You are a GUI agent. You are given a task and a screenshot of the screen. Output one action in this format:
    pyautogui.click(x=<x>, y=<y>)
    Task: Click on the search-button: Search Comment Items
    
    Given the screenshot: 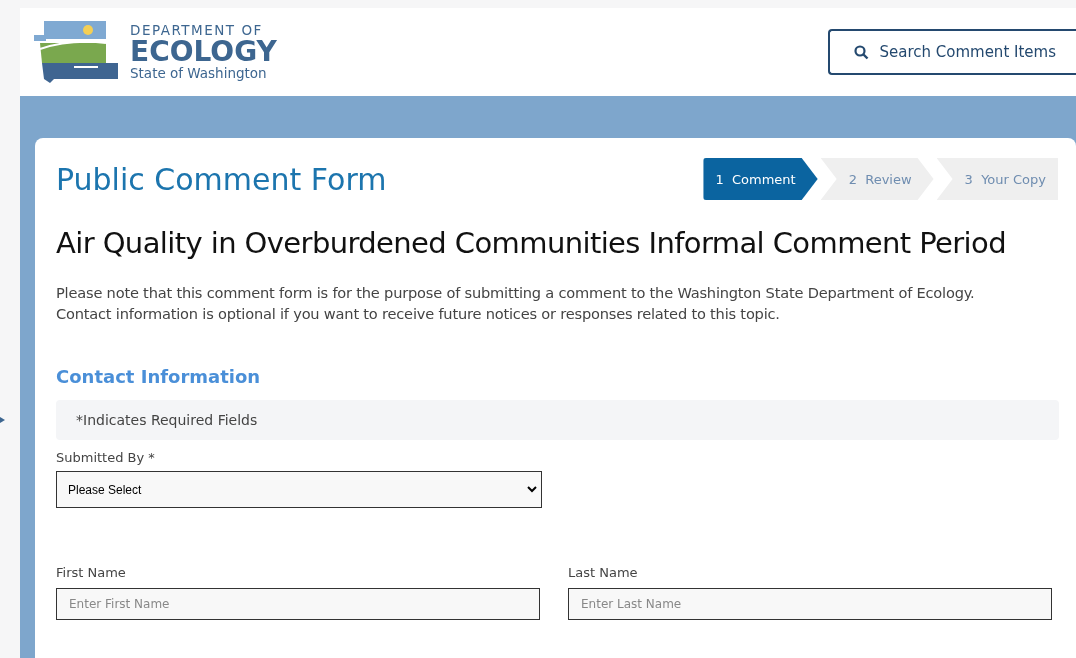 What is the action you would take?
    pyautogui.click(x=952, y=52)
    